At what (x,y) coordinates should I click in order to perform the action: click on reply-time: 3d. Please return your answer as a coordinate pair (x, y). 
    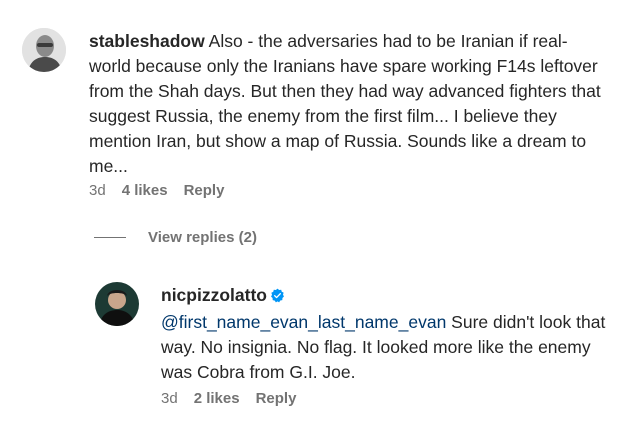
    Looking at the image, I should click on (169, 398).